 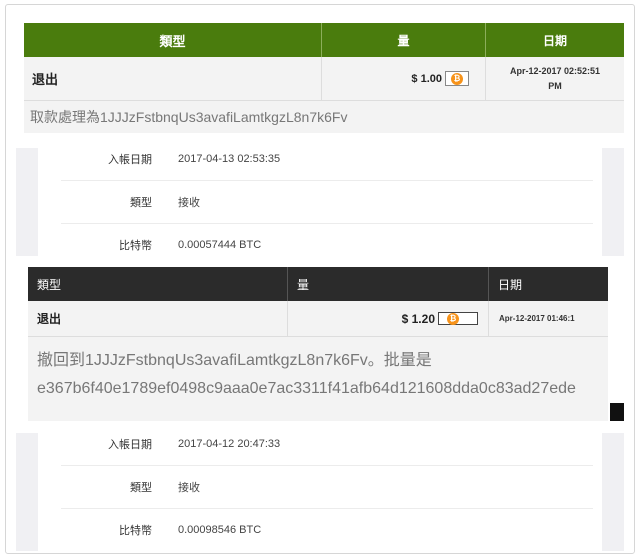 What do you see at coordinates (220, 245) in the screenshot?
I see `detail-value: 0.00057444 BTC` at bounding box center [220, 245].